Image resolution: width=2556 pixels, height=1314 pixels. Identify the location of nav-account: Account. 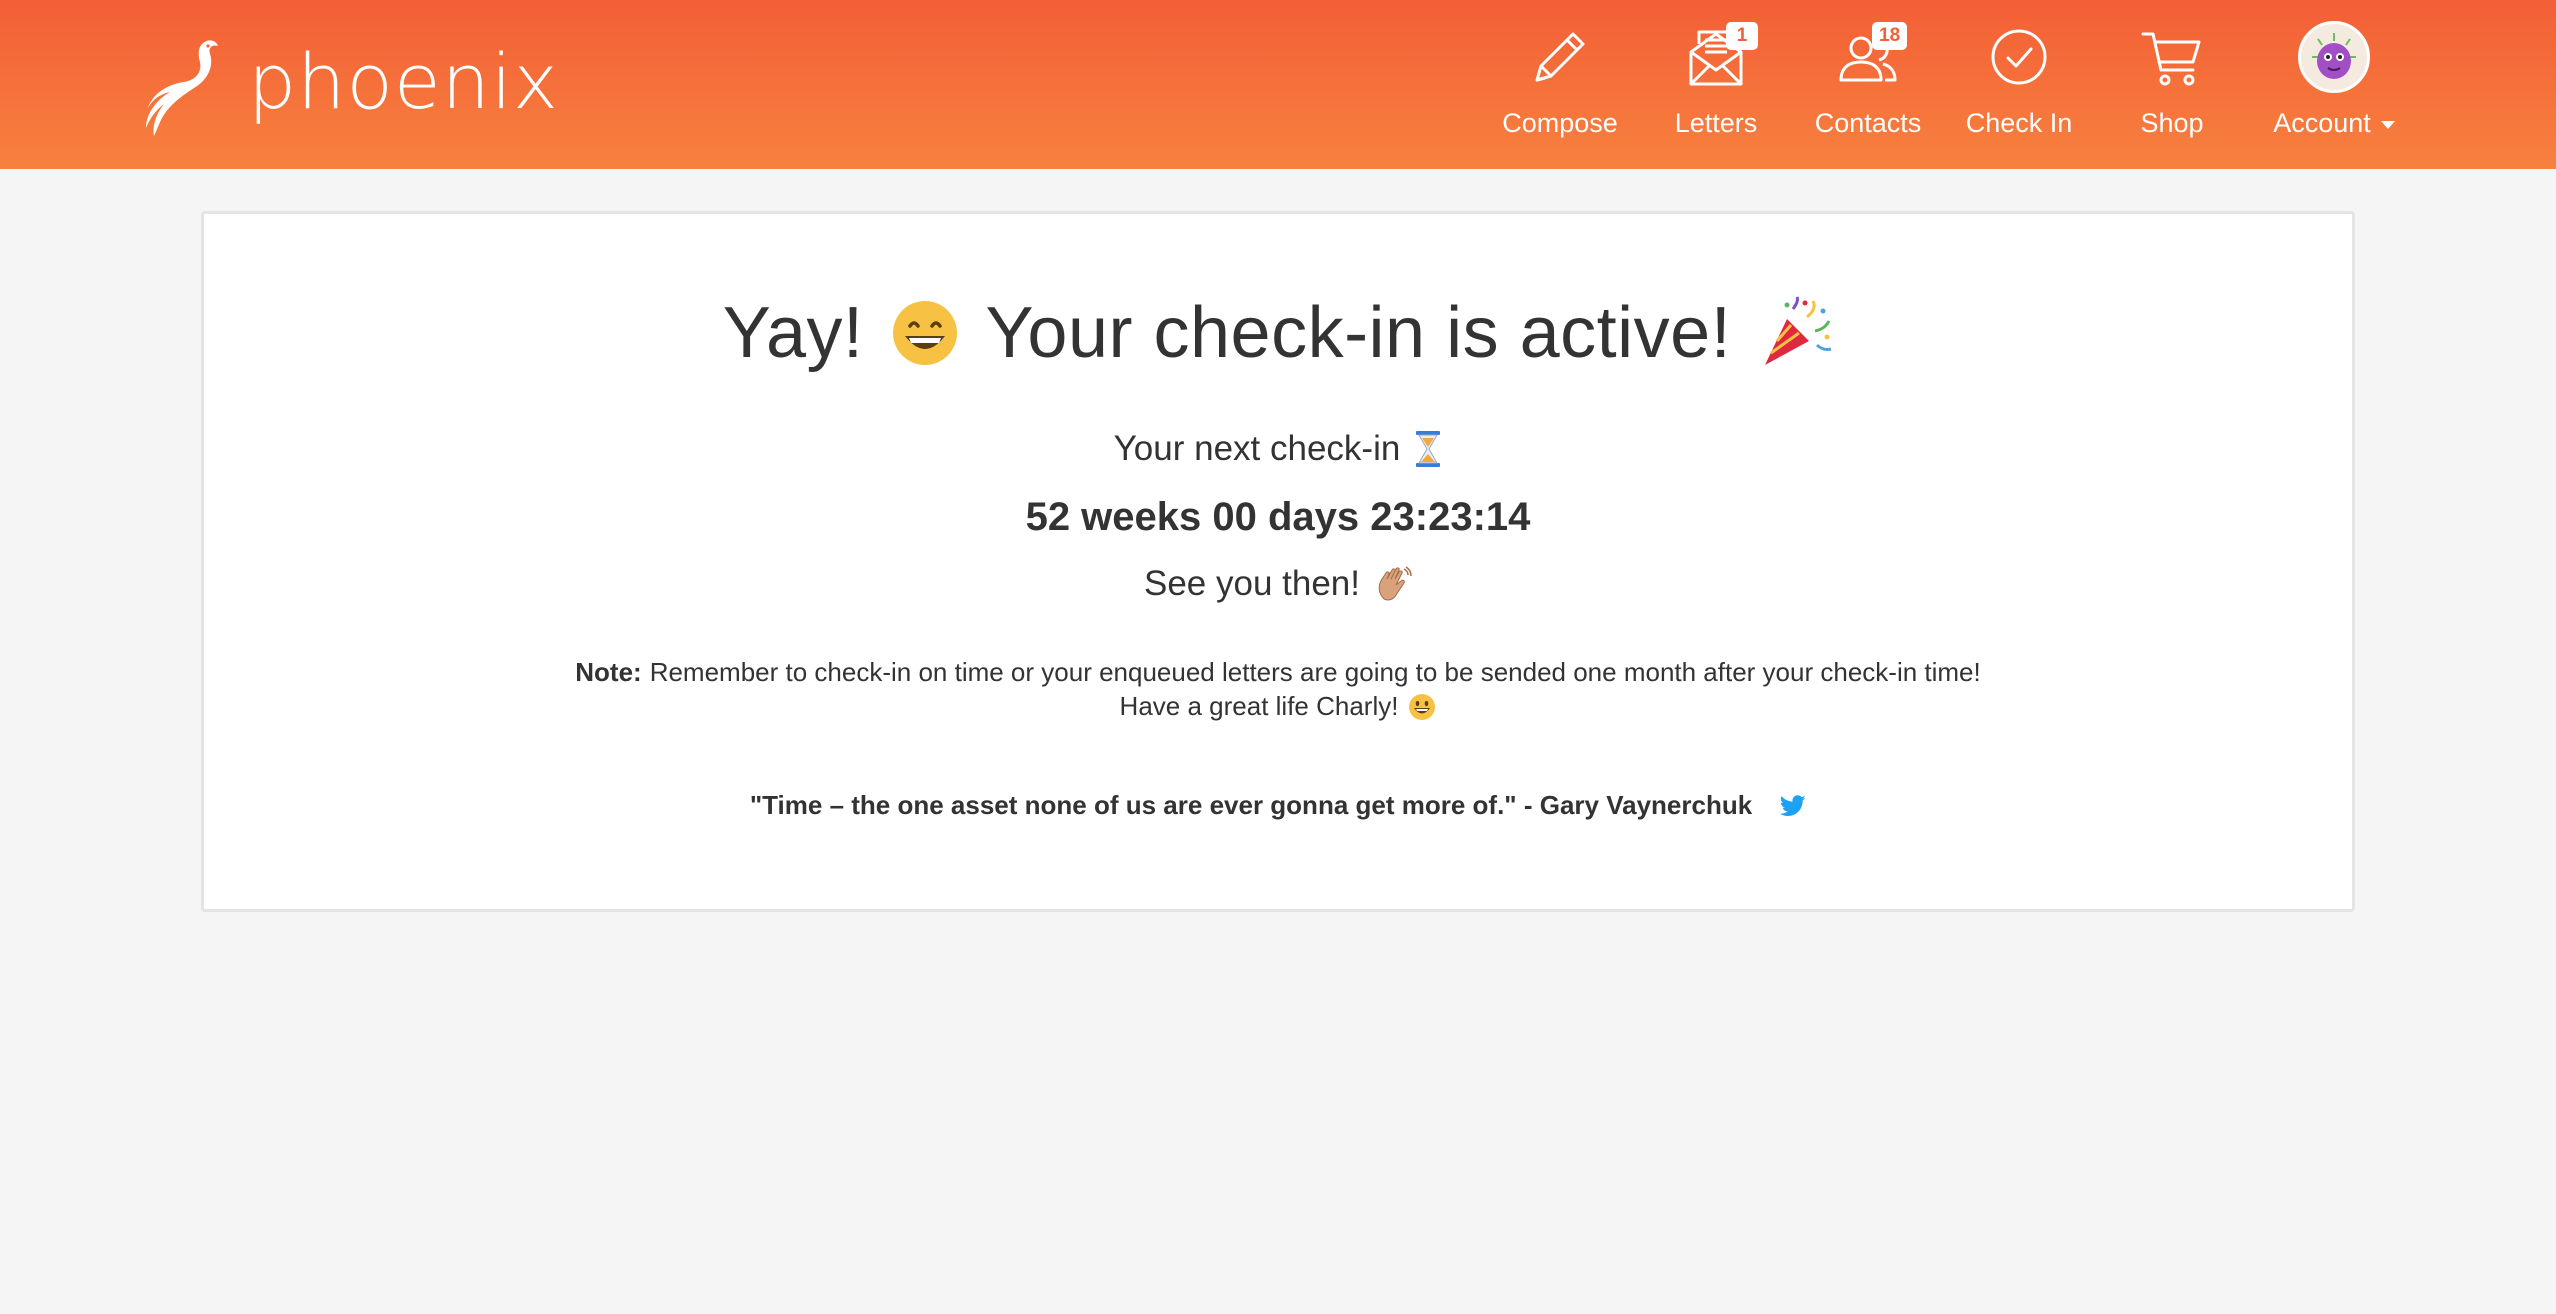
(2334, 84).